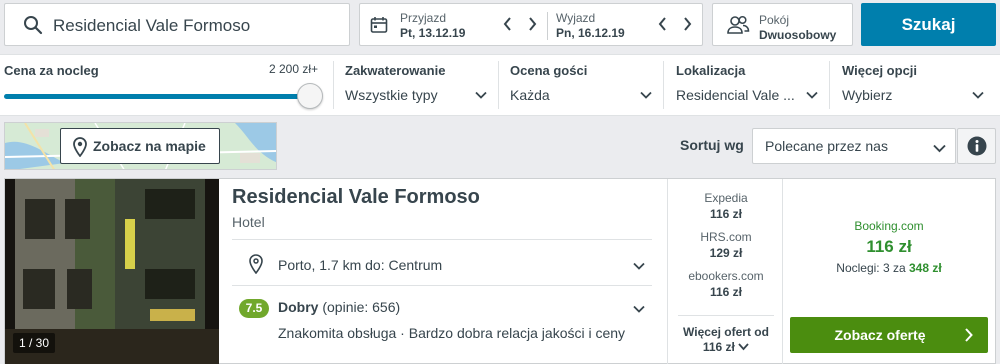  I want to click on more-options-title: Więcej opcji, so click(880, 70).